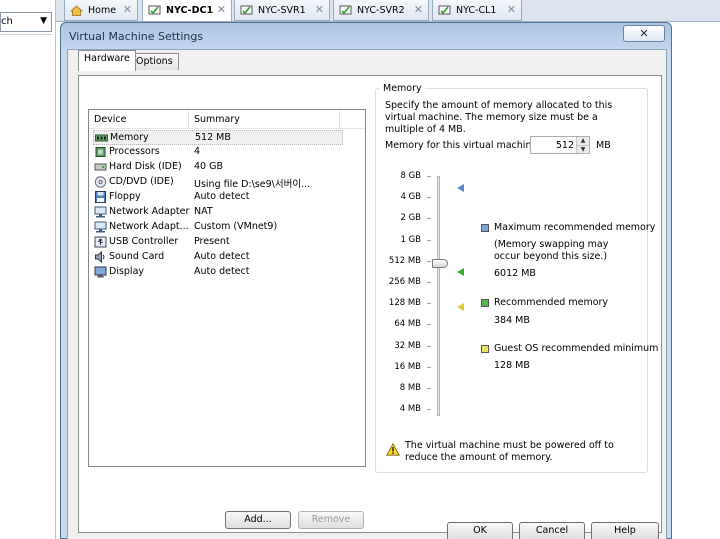 The image size is (720, 539). Describe the element at coordinates (582, 149) in the screenshot. I see `spin-down-button: ▼` at that location.